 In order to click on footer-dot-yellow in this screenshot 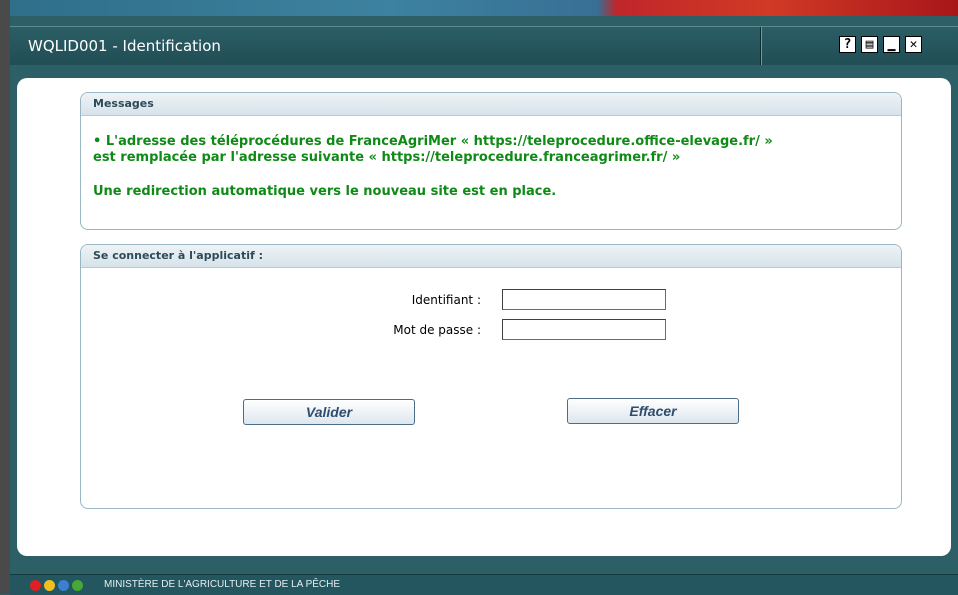, I will do `click(49, 585)`.